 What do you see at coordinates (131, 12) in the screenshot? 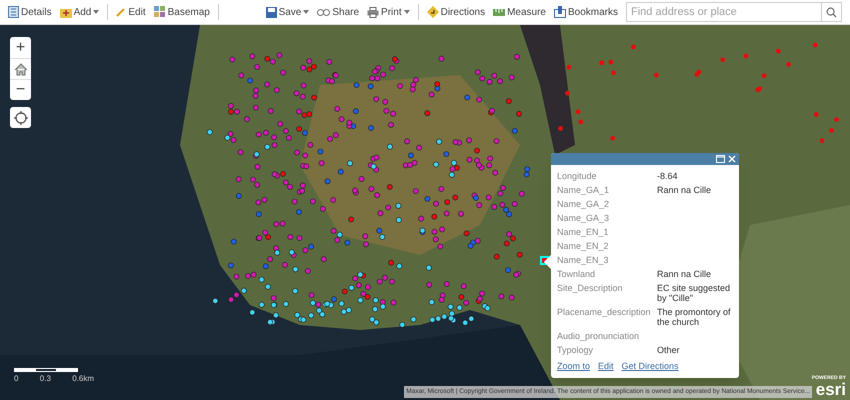
I see `toolbar-button: Edit` at bounding box center [131, 12].